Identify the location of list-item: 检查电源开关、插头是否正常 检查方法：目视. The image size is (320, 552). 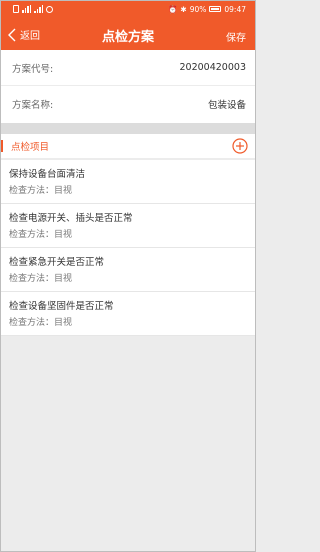
(128, 226).